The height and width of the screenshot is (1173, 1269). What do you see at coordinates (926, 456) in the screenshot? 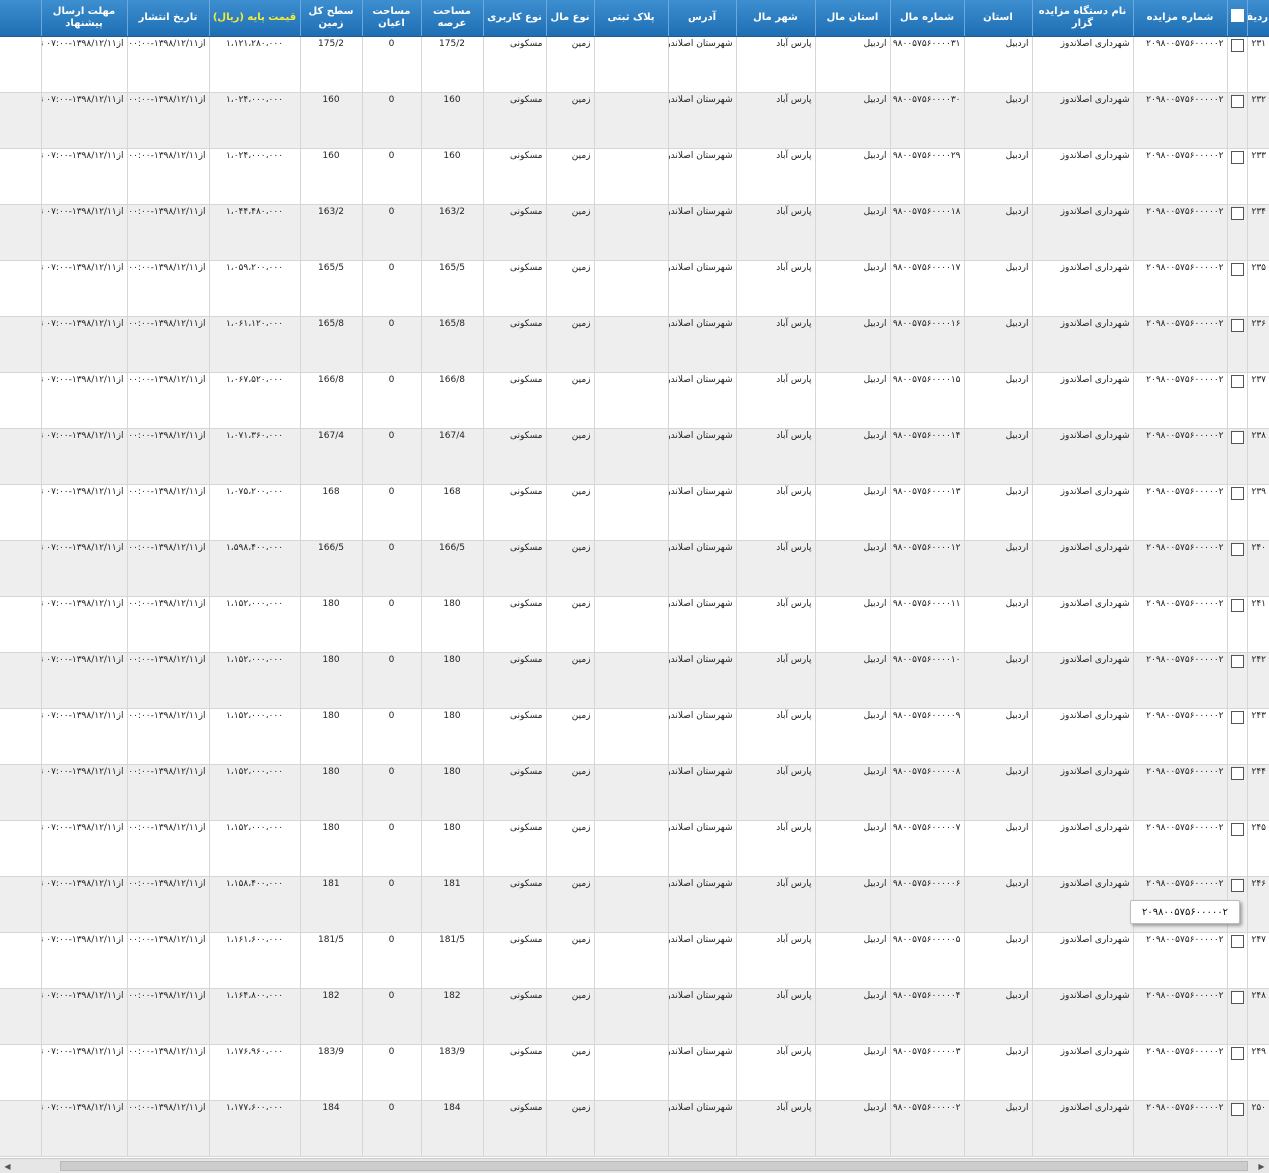
I see `item-number-link: ۳۱۹۸۰۰۵۷۵۶۰۰۰۰۱۴` at bounding box center [926, 456].